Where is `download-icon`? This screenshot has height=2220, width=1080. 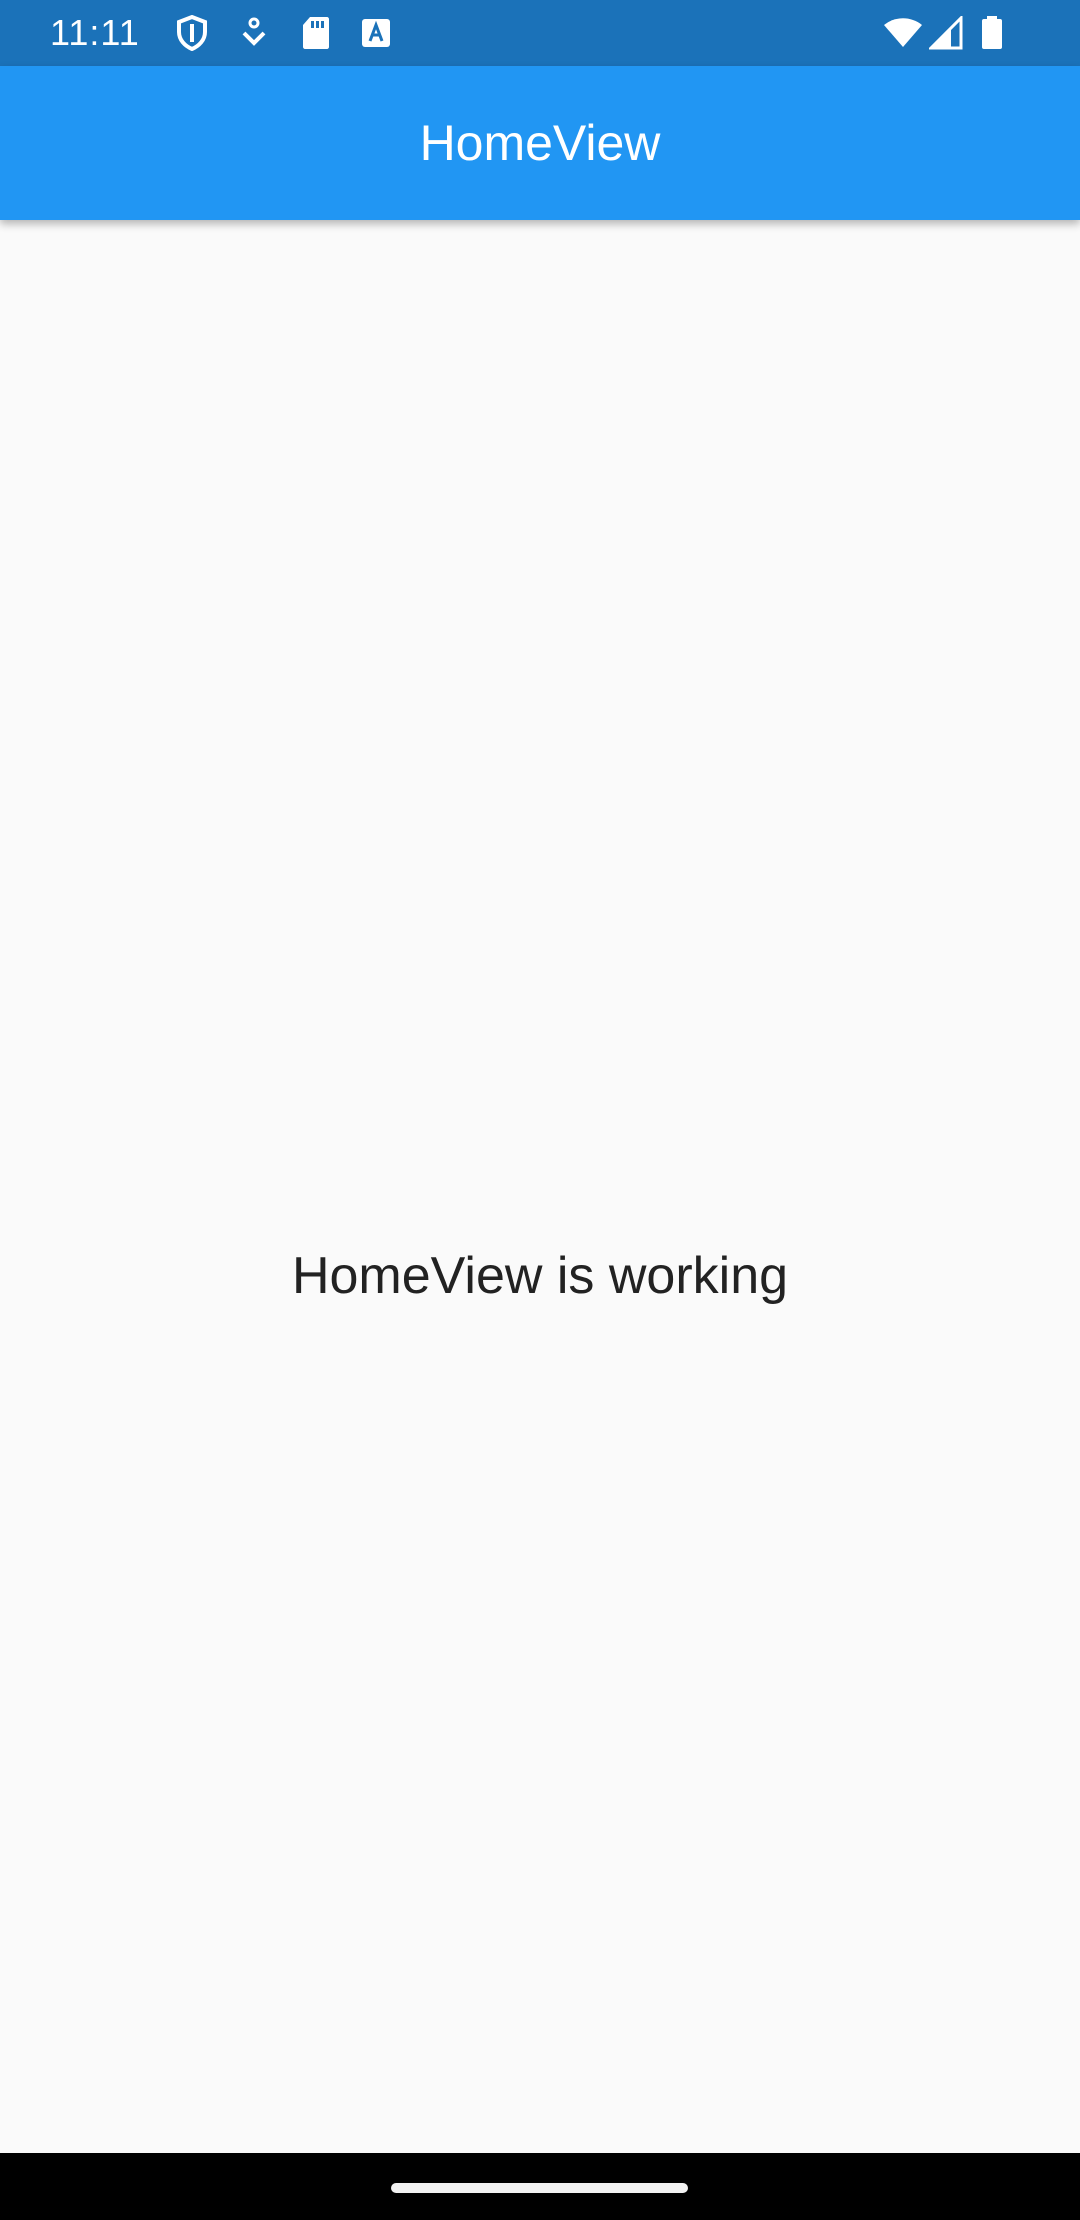
download-icon is located at coordinates (254, 33).